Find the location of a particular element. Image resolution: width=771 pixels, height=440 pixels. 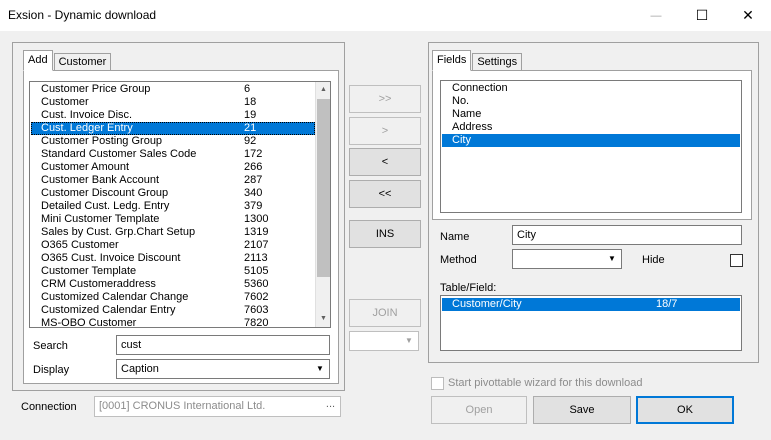

close-button: ✕ is located at coordinates (748, 15).